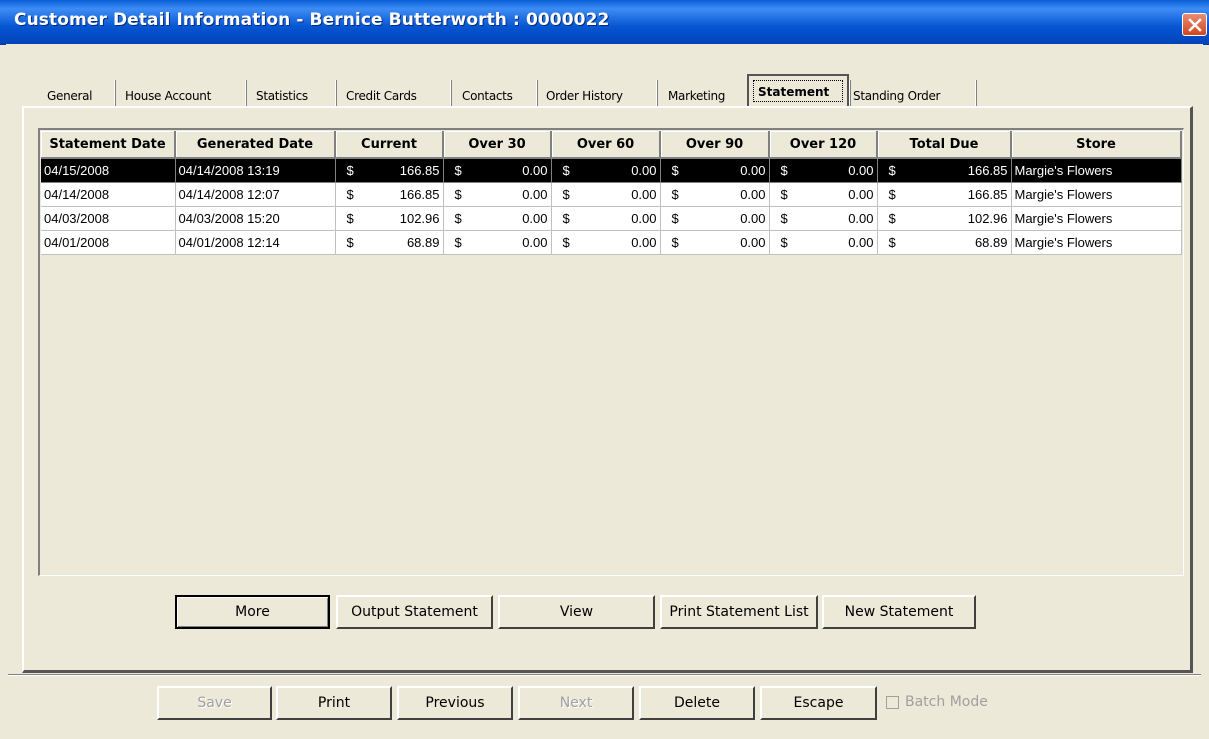 This screenshot has height=739, width=1209. I want to click on tab-statement: Statement, so click(798, 91).